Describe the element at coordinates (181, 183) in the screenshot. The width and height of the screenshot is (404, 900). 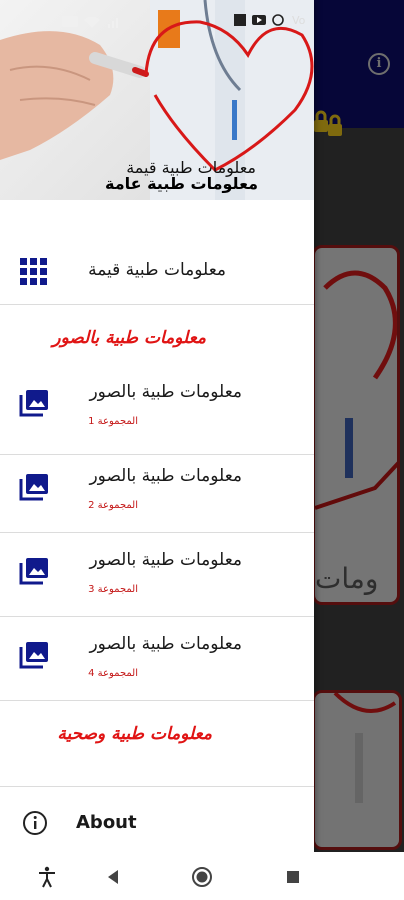
I see `header-title-line2: معلومات طبية عامة` at that location.